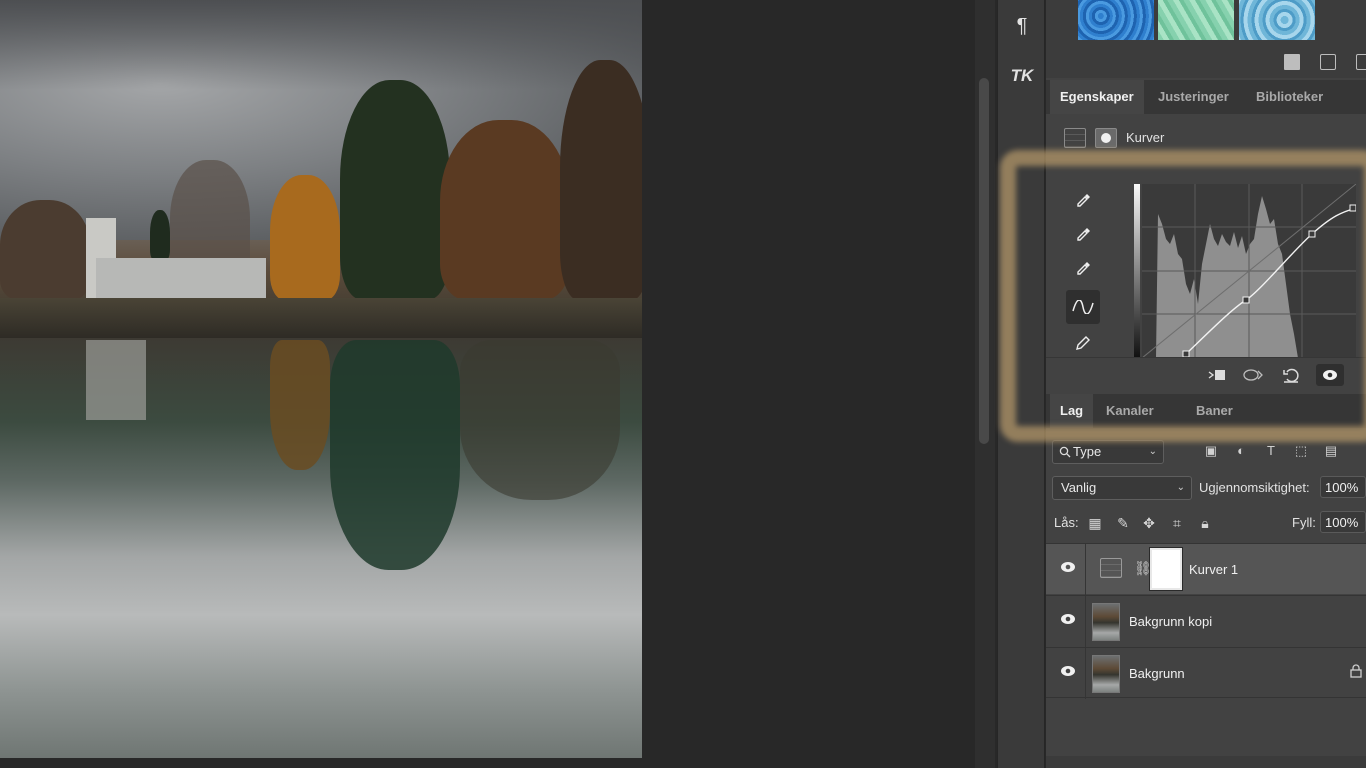 The width and height of the screenshot is (1366, 768). Describe the element at coordinates (1157, 673) in the screenshot. I see `layer-name: Bakgrunn` at that location.